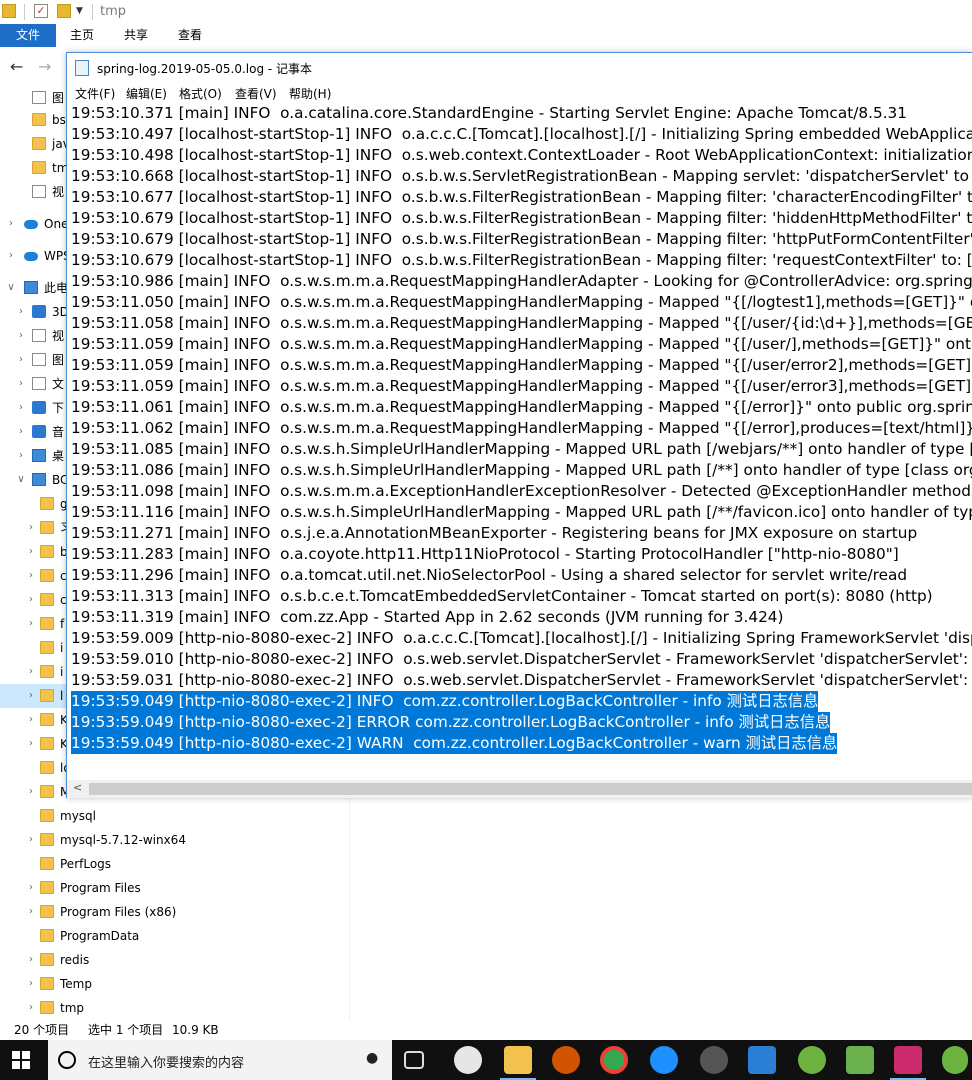  Describe the element at coordinates (908, 1060) in the screenshot. I see `intellij-icon` at that location.